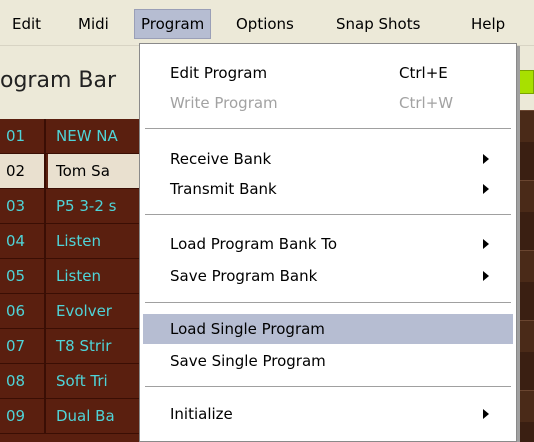 The image size is (534, 442). I want to click on program-number: 06, so click(23, 311).